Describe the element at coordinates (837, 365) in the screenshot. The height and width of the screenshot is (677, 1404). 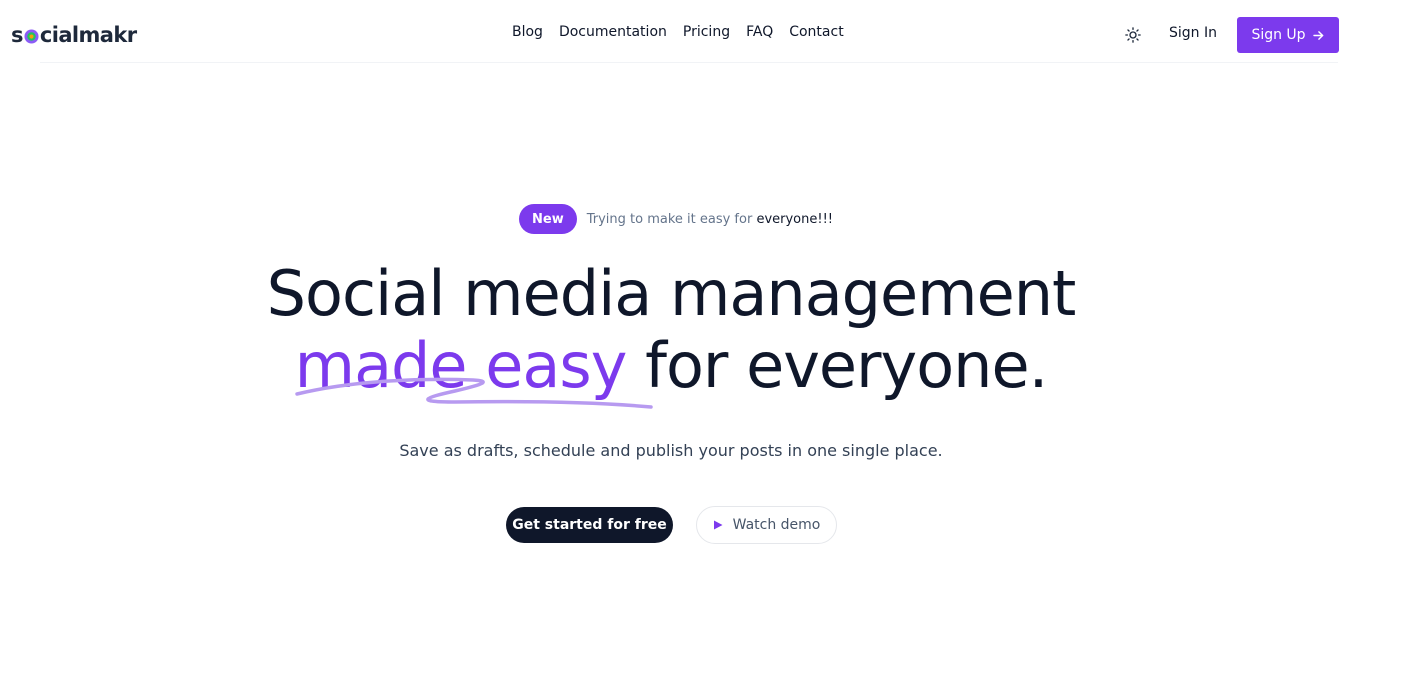
I see `headline-rest: for everyone.` at that location.